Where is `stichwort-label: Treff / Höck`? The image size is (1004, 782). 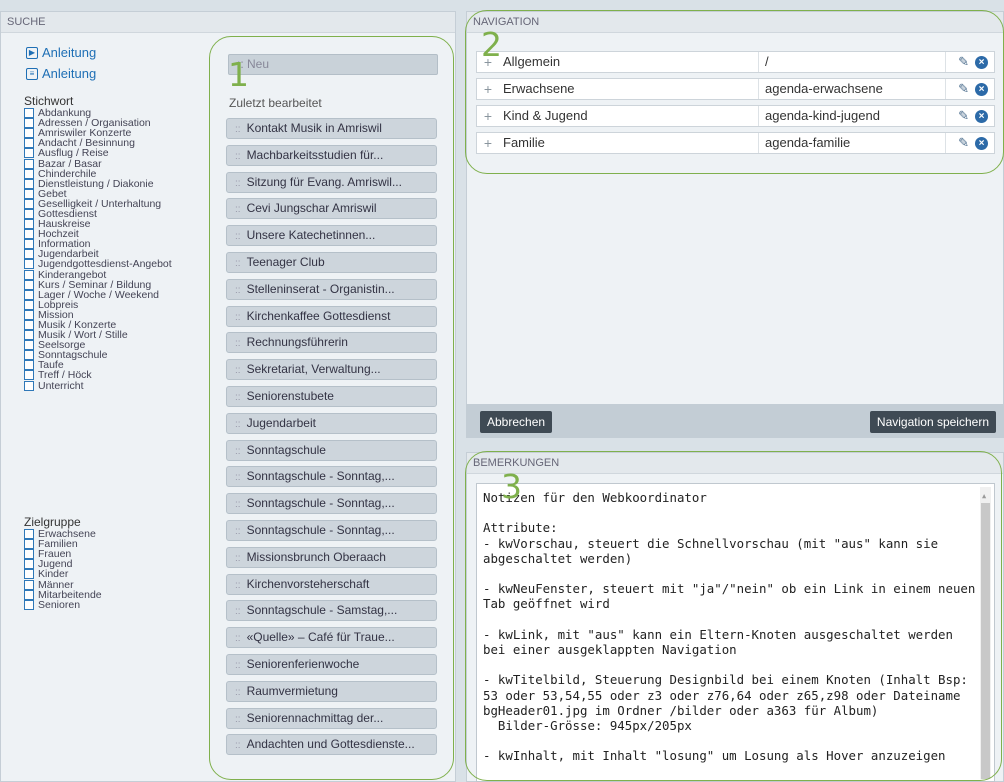 stichwort-label: Treff / Höck is located at coordinates (65, 375).